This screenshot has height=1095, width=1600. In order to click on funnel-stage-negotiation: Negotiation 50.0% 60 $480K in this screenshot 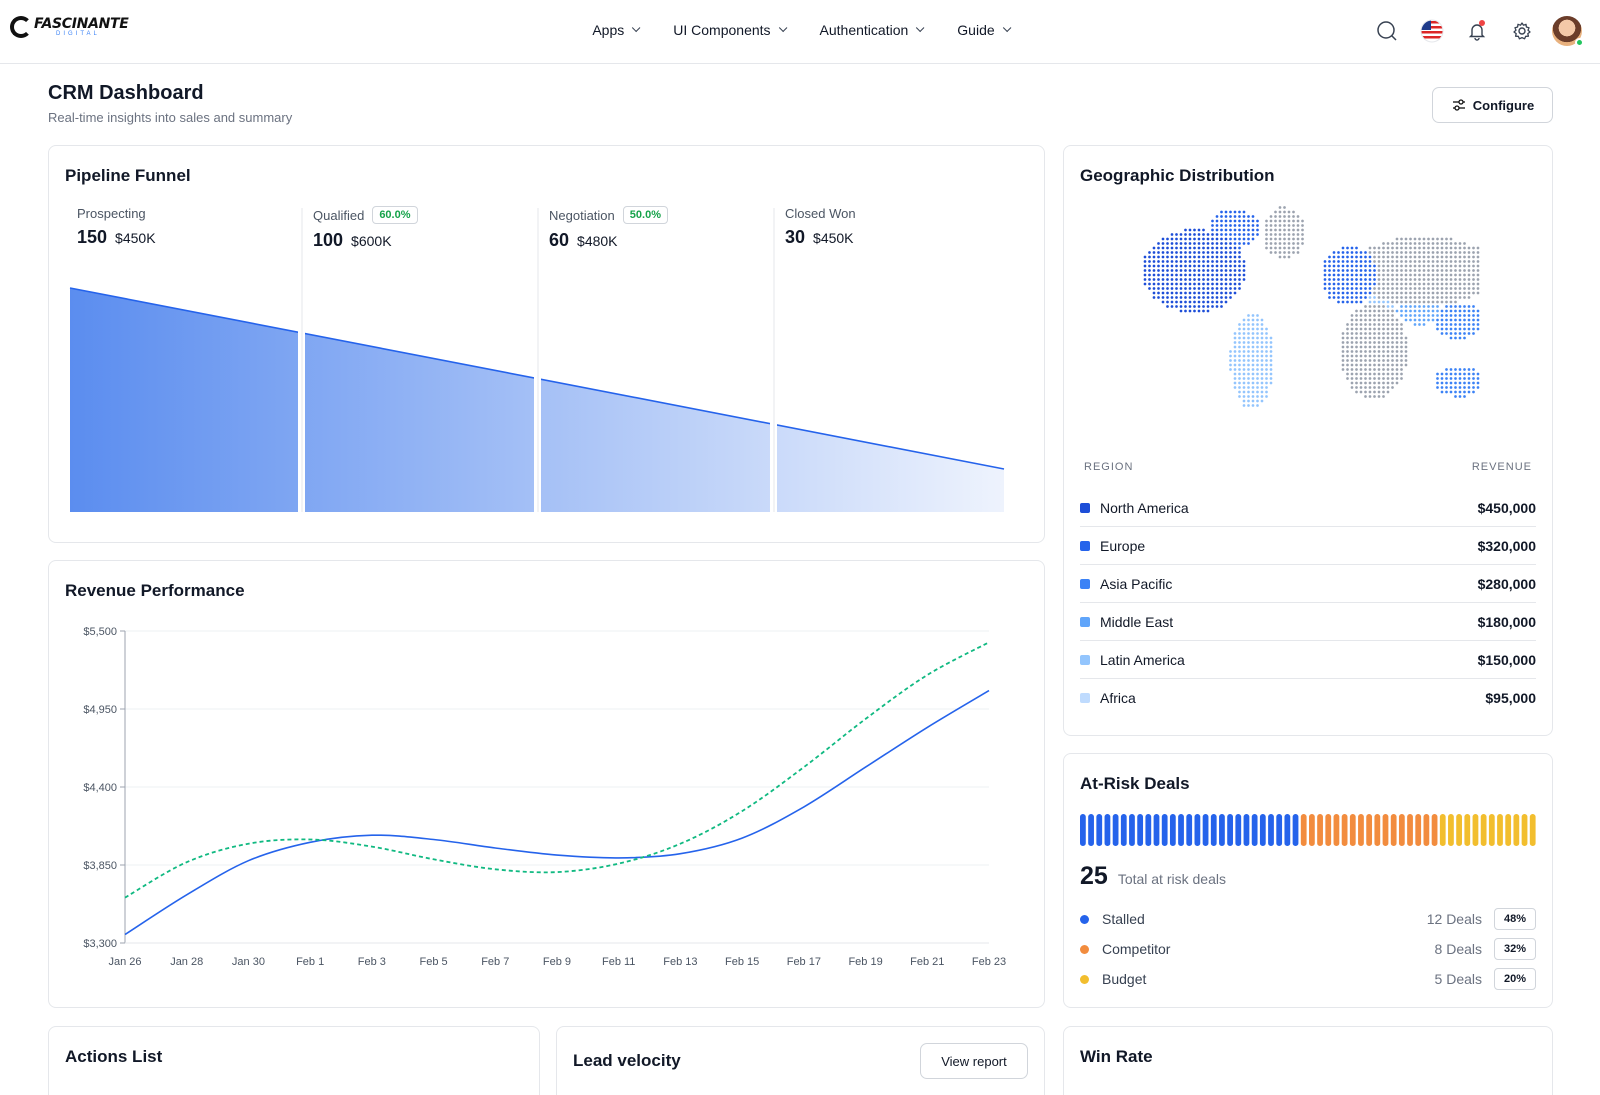, I will do `click(608, 228)`.